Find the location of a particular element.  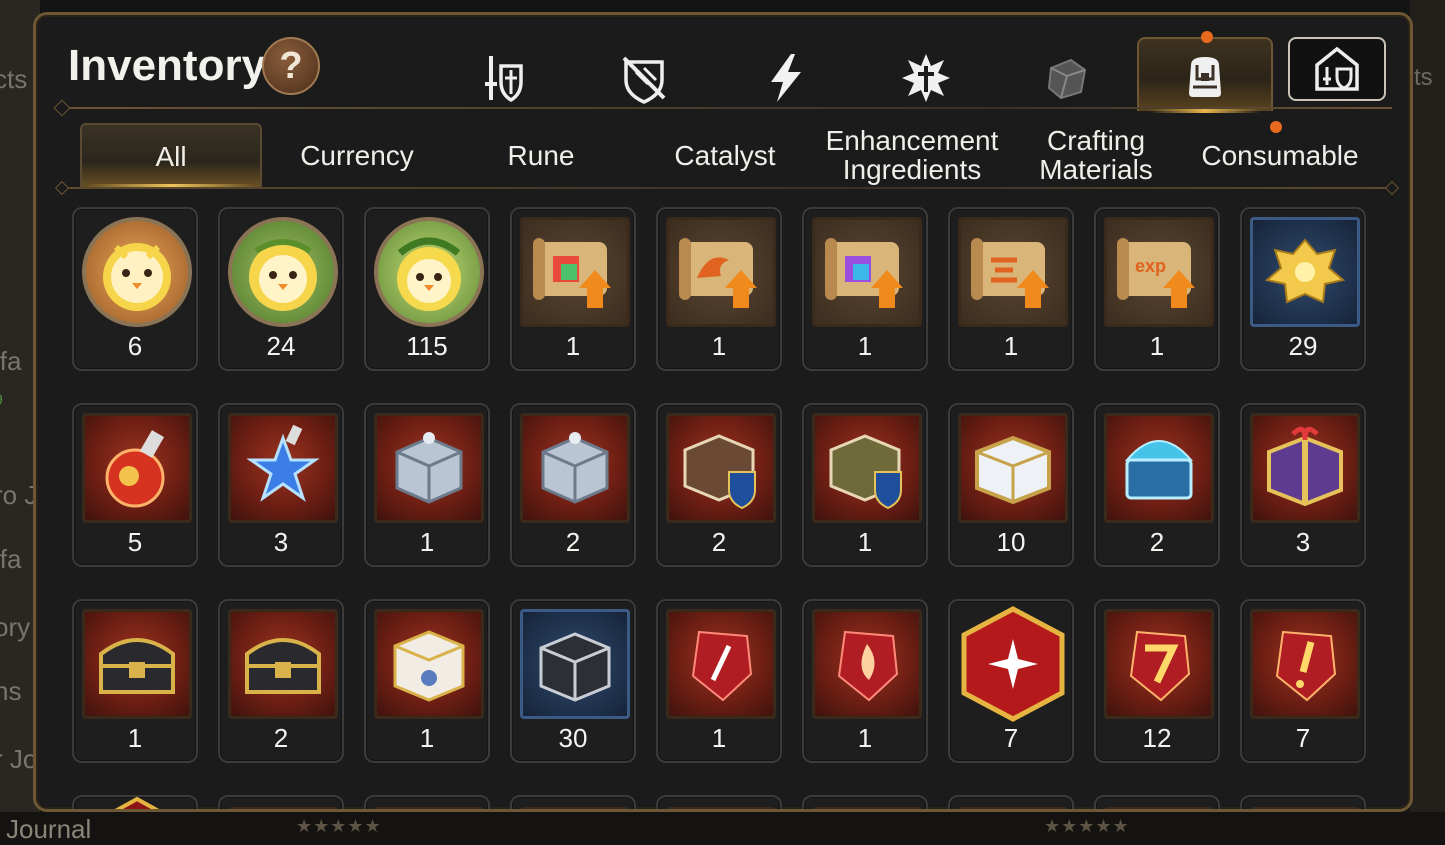

tab-crafting-materials: Crafting Materials is located at coordinates (1096, 155).